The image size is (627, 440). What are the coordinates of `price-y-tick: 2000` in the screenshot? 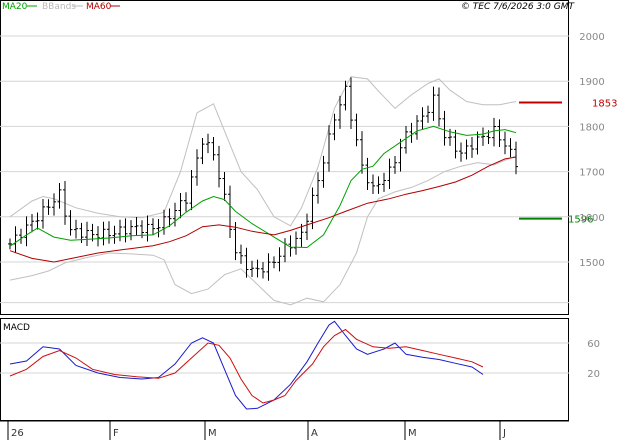 It's located at (591, 37).